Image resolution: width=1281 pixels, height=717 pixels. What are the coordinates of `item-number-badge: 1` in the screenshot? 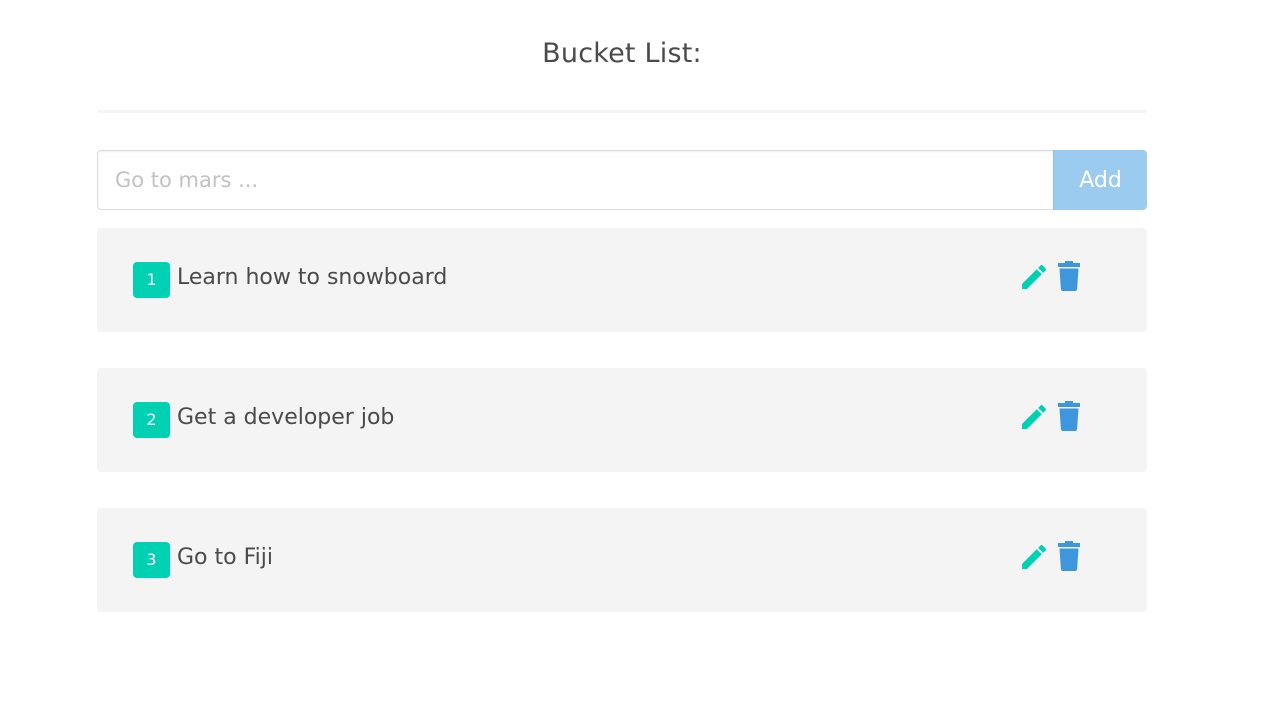 It's located at (151, 280).